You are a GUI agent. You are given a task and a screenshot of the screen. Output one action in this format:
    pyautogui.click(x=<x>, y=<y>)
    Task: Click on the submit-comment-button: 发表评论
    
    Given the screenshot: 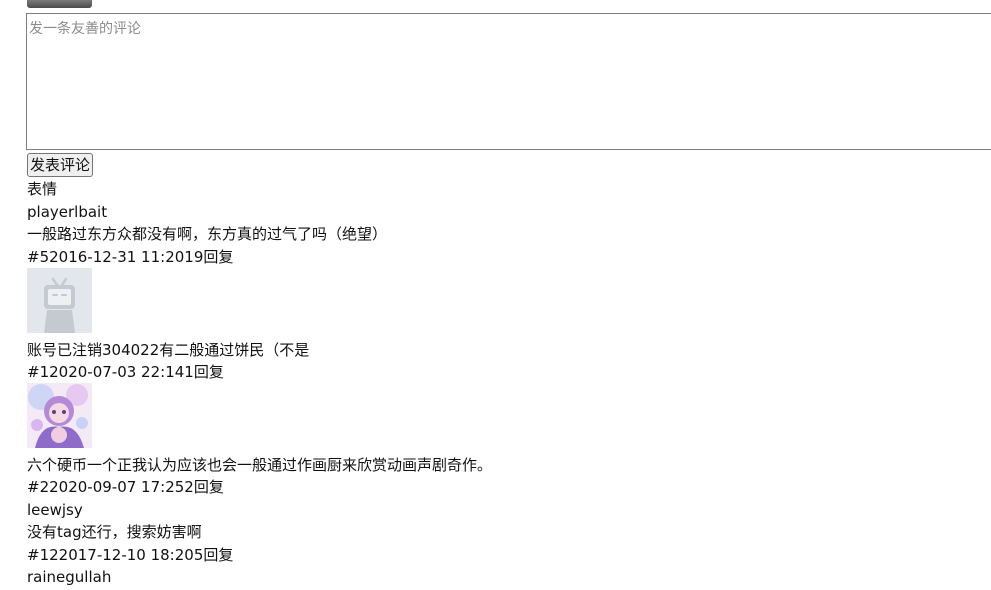 What is the action you would take?
    pyautogui.click(x=60, y=165)
    